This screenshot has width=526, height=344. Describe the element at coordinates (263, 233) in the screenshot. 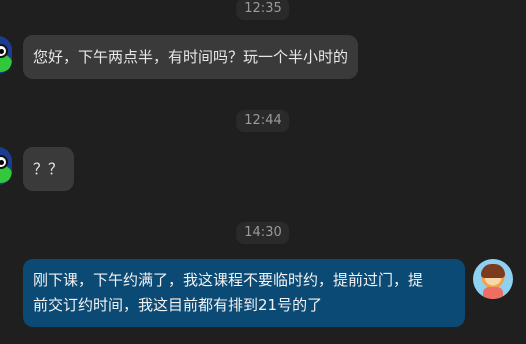

I see `timestamp-1430: 14:30` at that location.